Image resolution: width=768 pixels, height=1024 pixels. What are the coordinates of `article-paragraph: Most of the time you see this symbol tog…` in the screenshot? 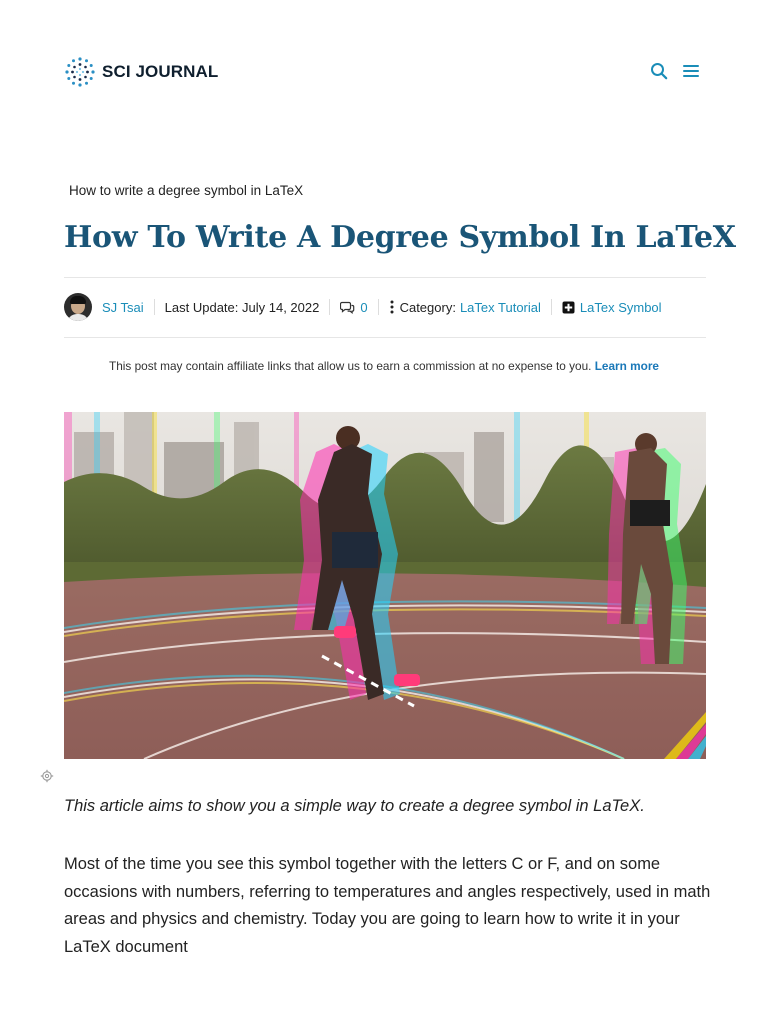 It's located at (387, 905).